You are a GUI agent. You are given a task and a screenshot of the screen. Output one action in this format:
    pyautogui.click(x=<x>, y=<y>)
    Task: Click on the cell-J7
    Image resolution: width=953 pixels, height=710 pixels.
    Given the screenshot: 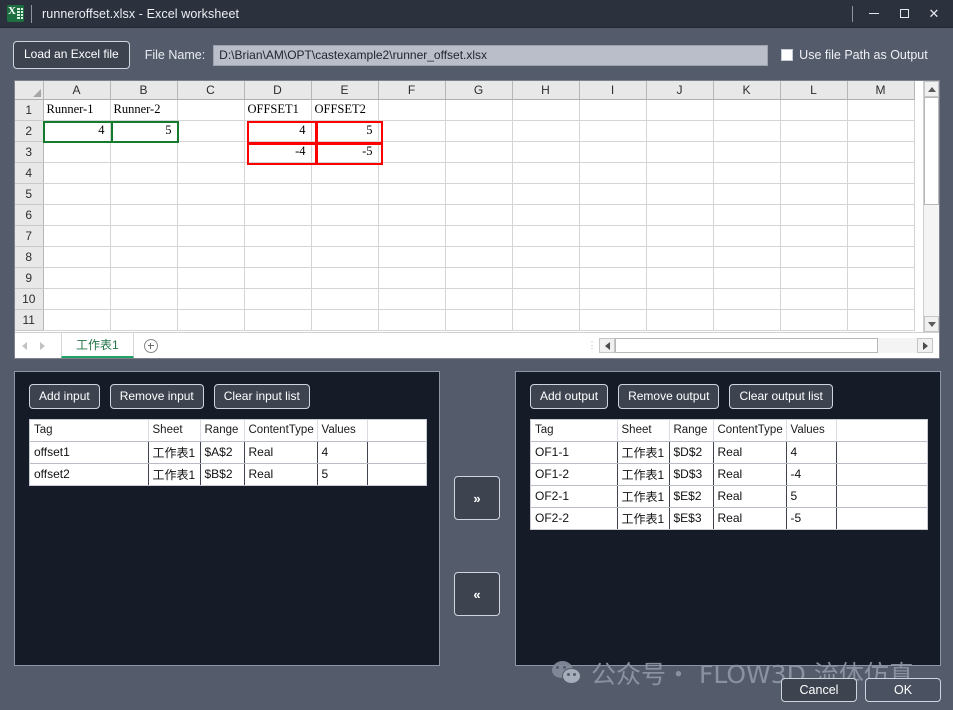 What is the action you would take?
    pyautogui.click(x=680, y=236)
    